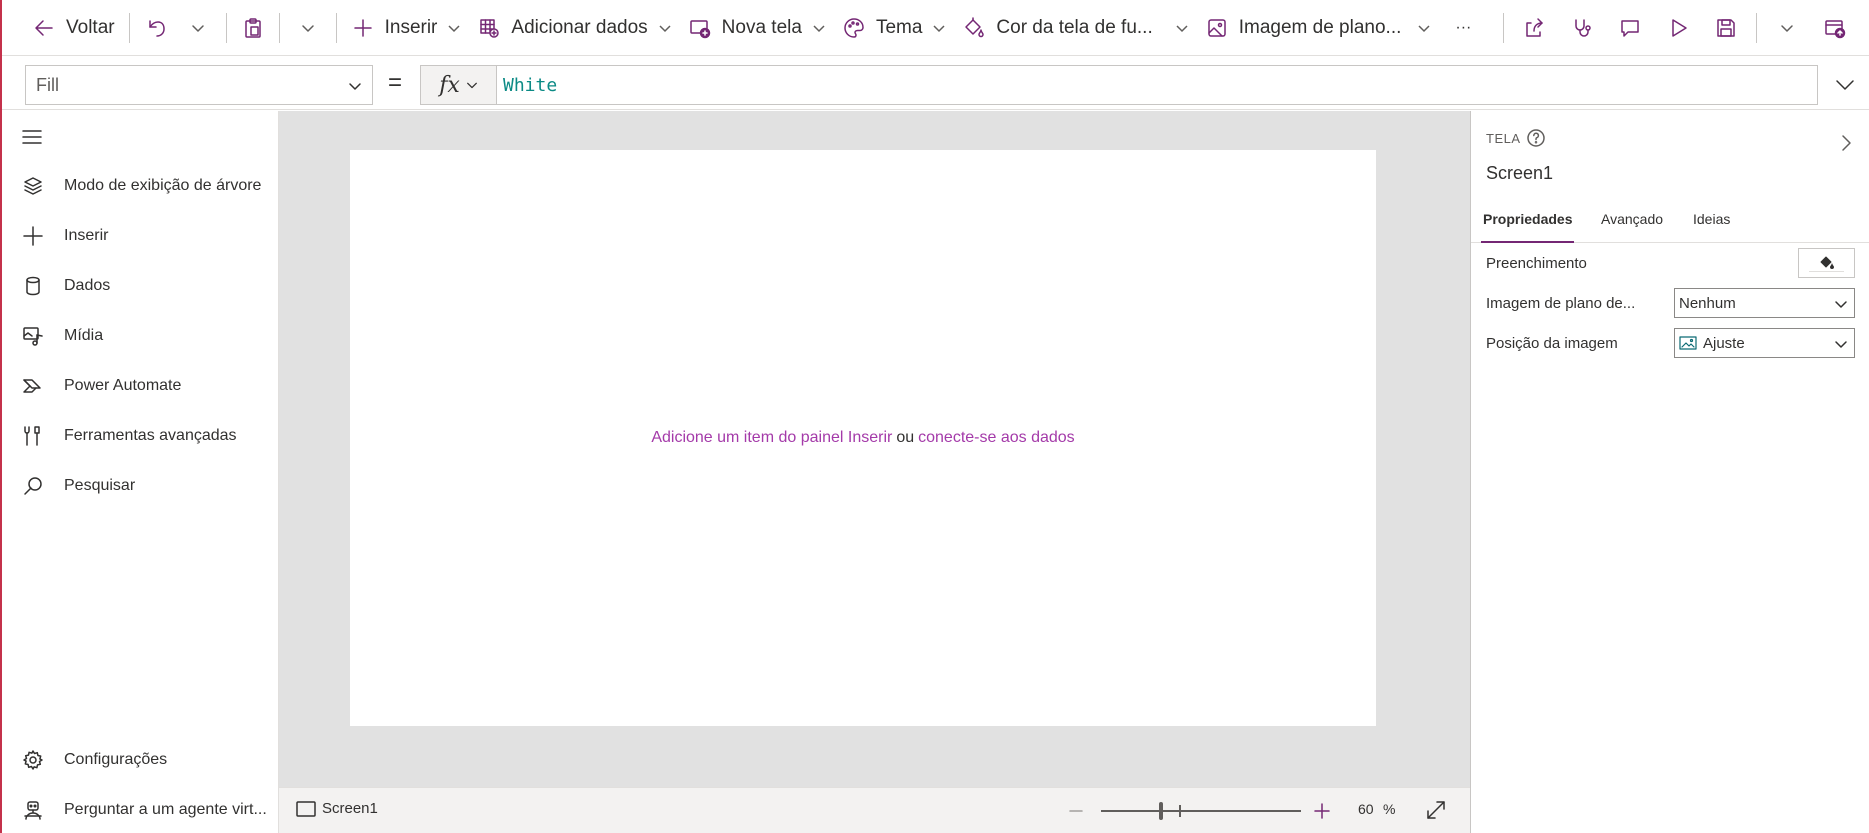 Image resolution: width=1869 pixels, height=833 pixels. What do you see at coordinates (306, 808) in the screenshot?
I see `screen-icon` at bounding box center [306, 808].